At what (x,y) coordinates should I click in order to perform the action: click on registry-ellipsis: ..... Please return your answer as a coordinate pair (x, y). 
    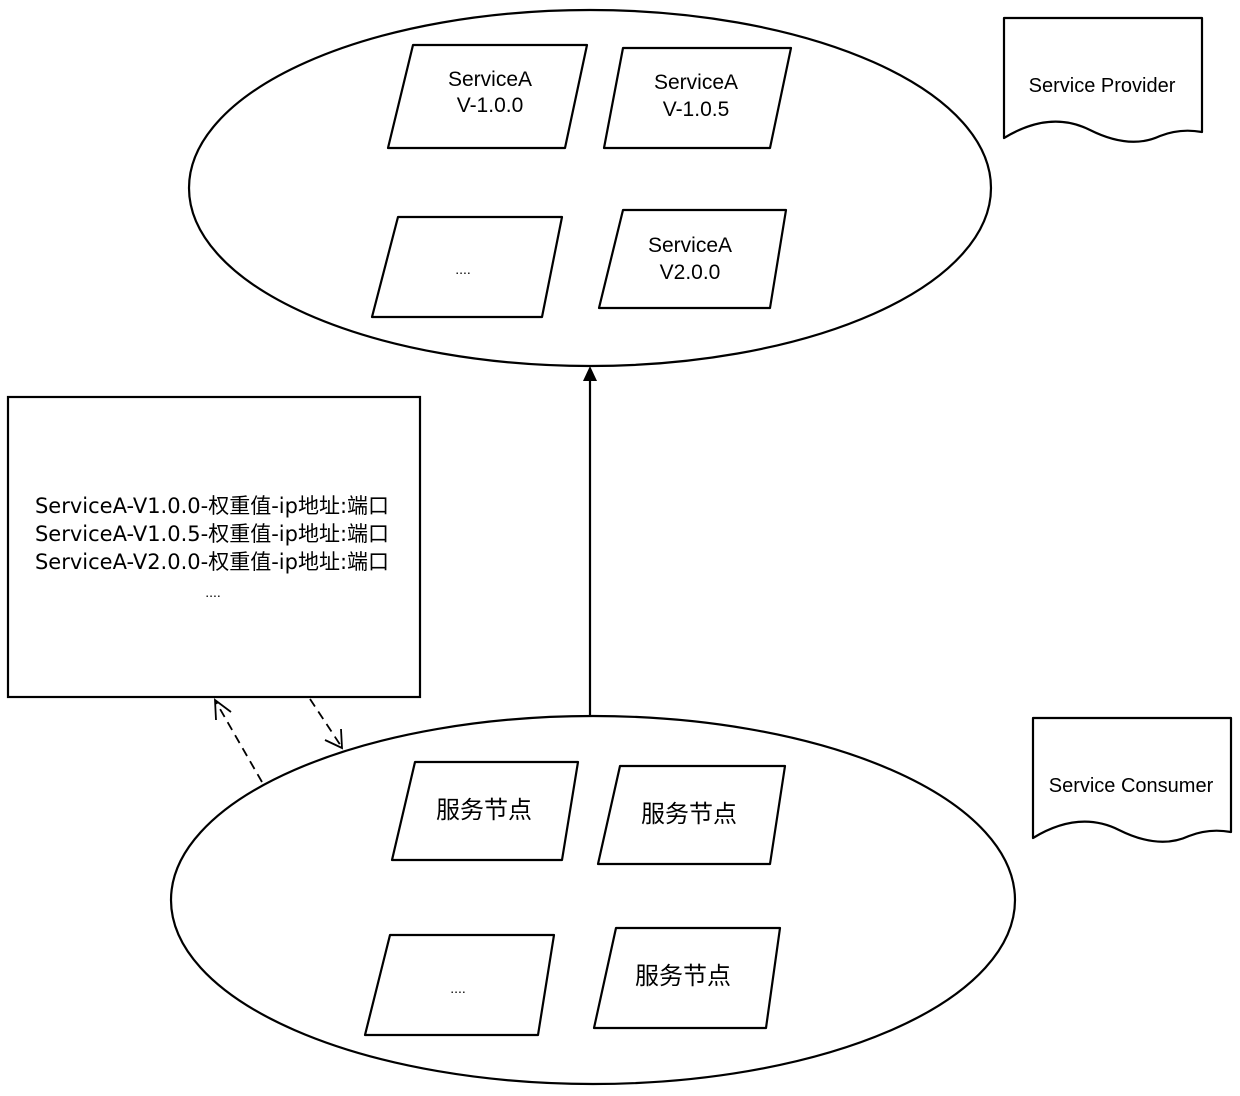
    Looking at the image, I should click on (213, 592).